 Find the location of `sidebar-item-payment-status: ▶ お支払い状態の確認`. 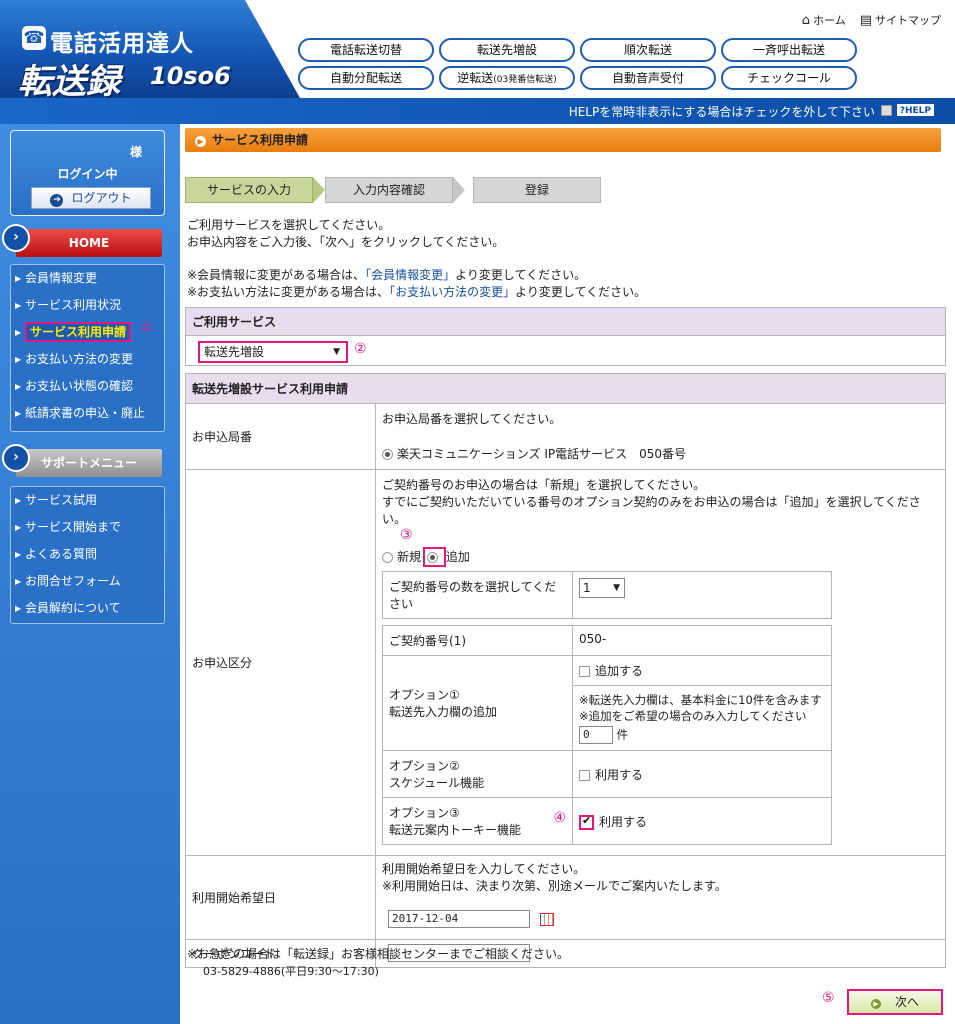

sidebar-item-payment-status: ▶ お支払い状態の確認 is located at coordinates (87, 386).